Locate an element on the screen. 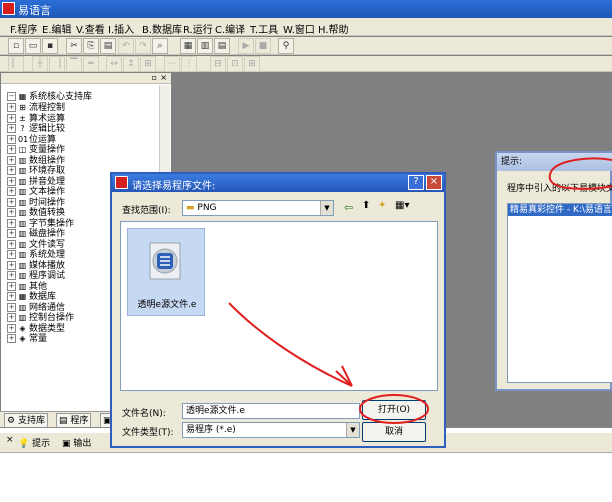  tree-item: + ▥ 媒体播放 is located at coordinates (36, 265).